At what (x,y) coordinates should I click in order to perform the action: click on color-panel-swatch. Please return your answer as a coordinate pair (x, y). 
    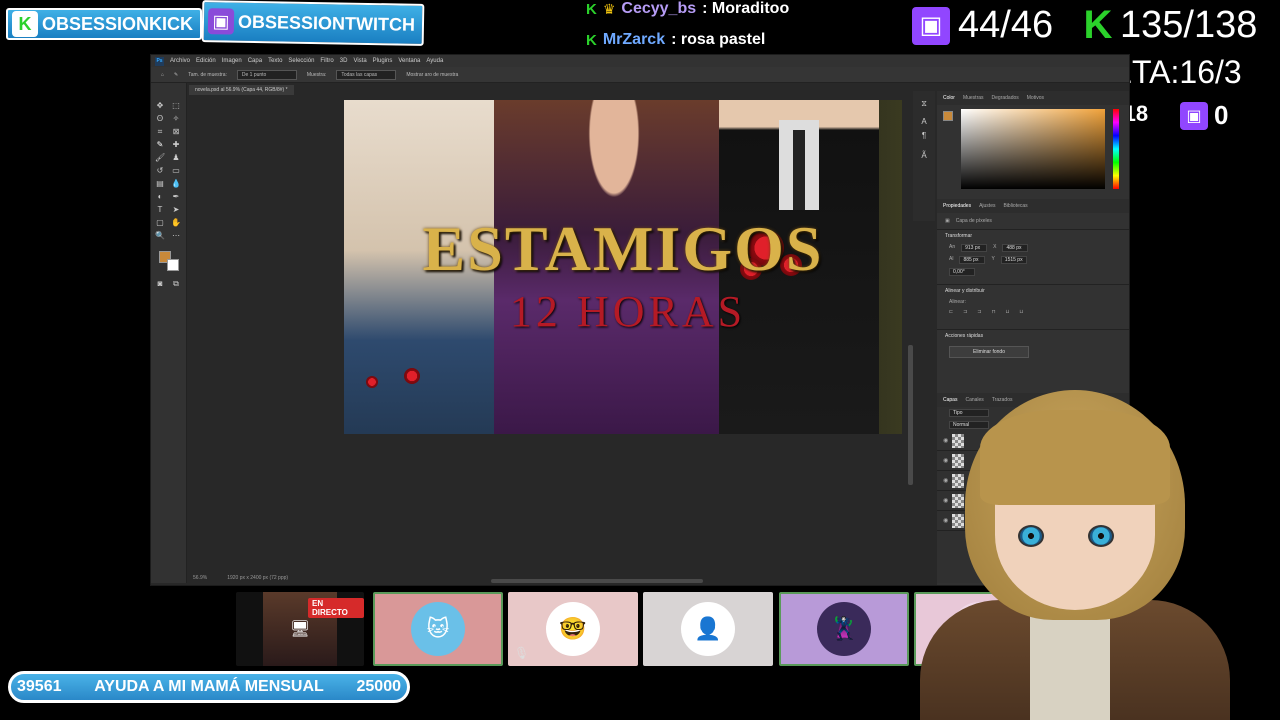
    Looking at the image, I should click on (948, 116).